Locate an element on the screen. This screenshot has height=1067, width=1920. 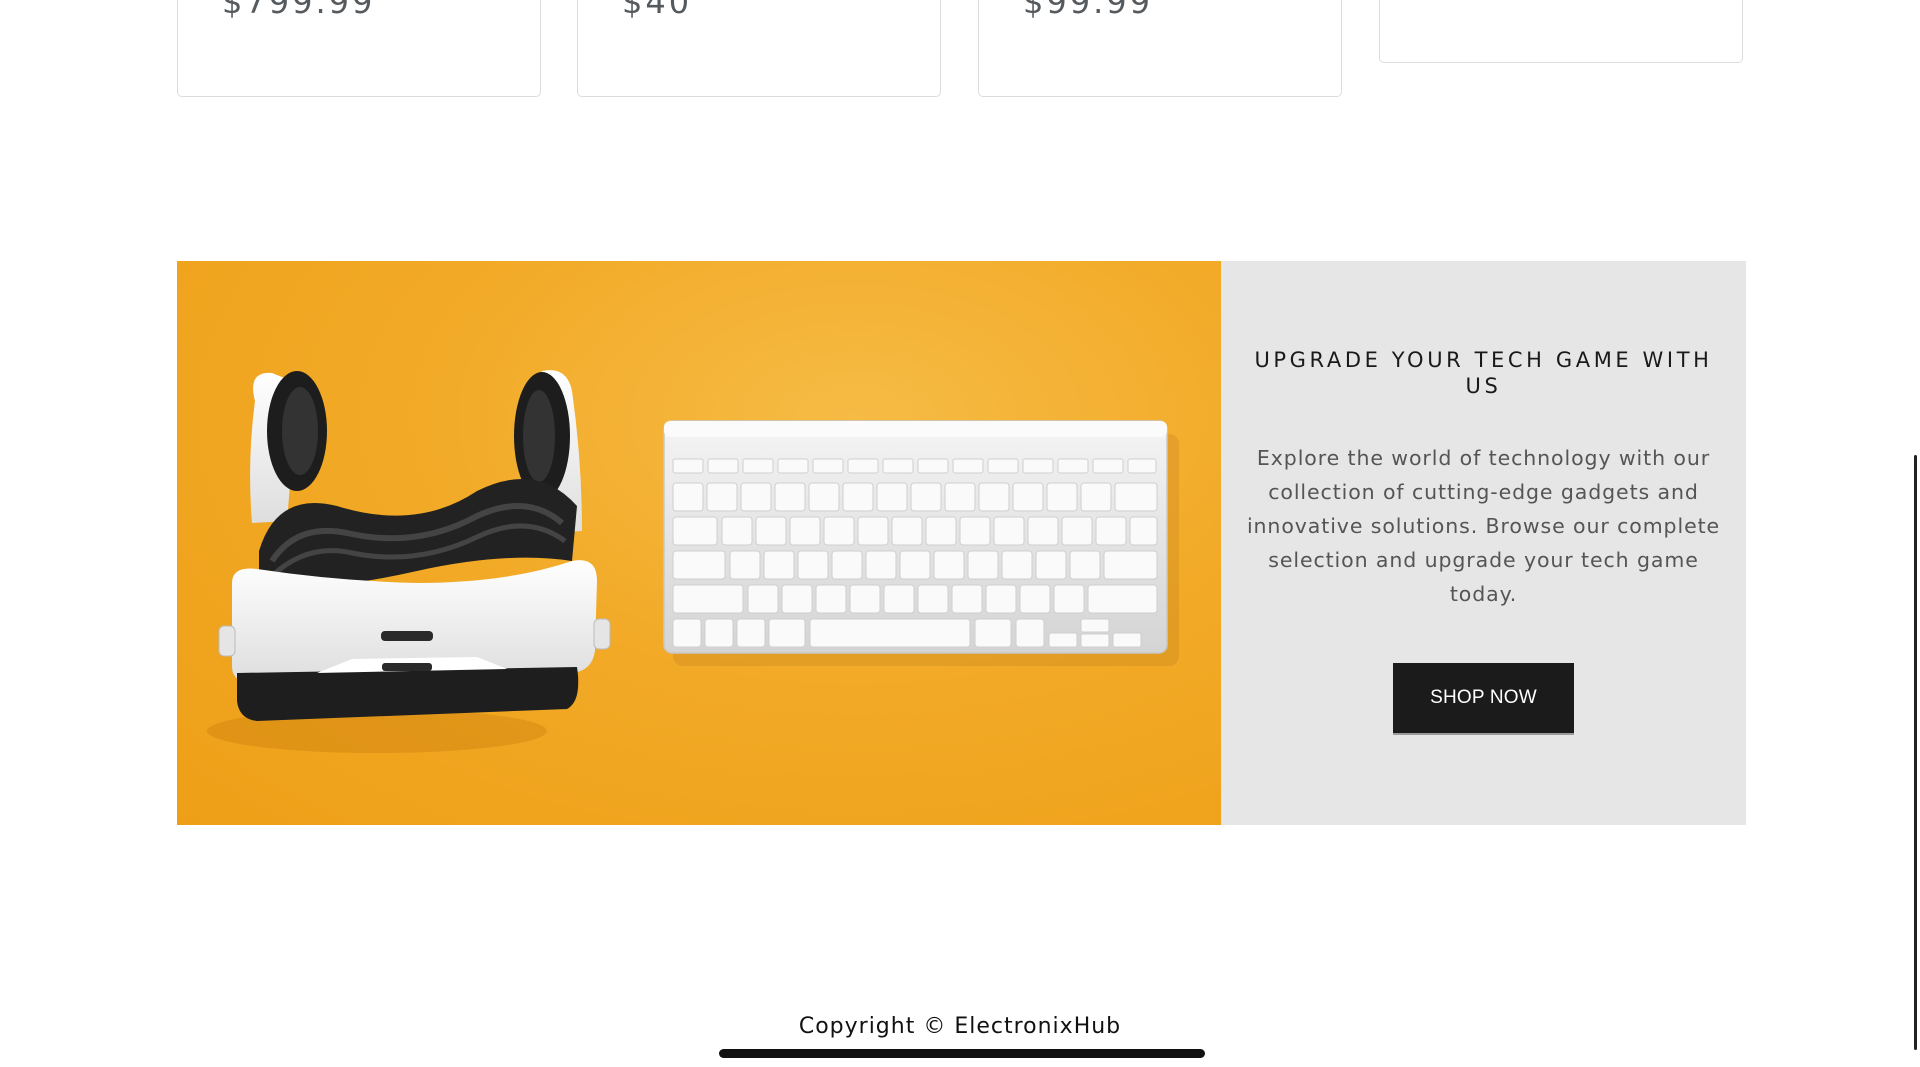
keyboard-icon is located at coordinates (921, 543).